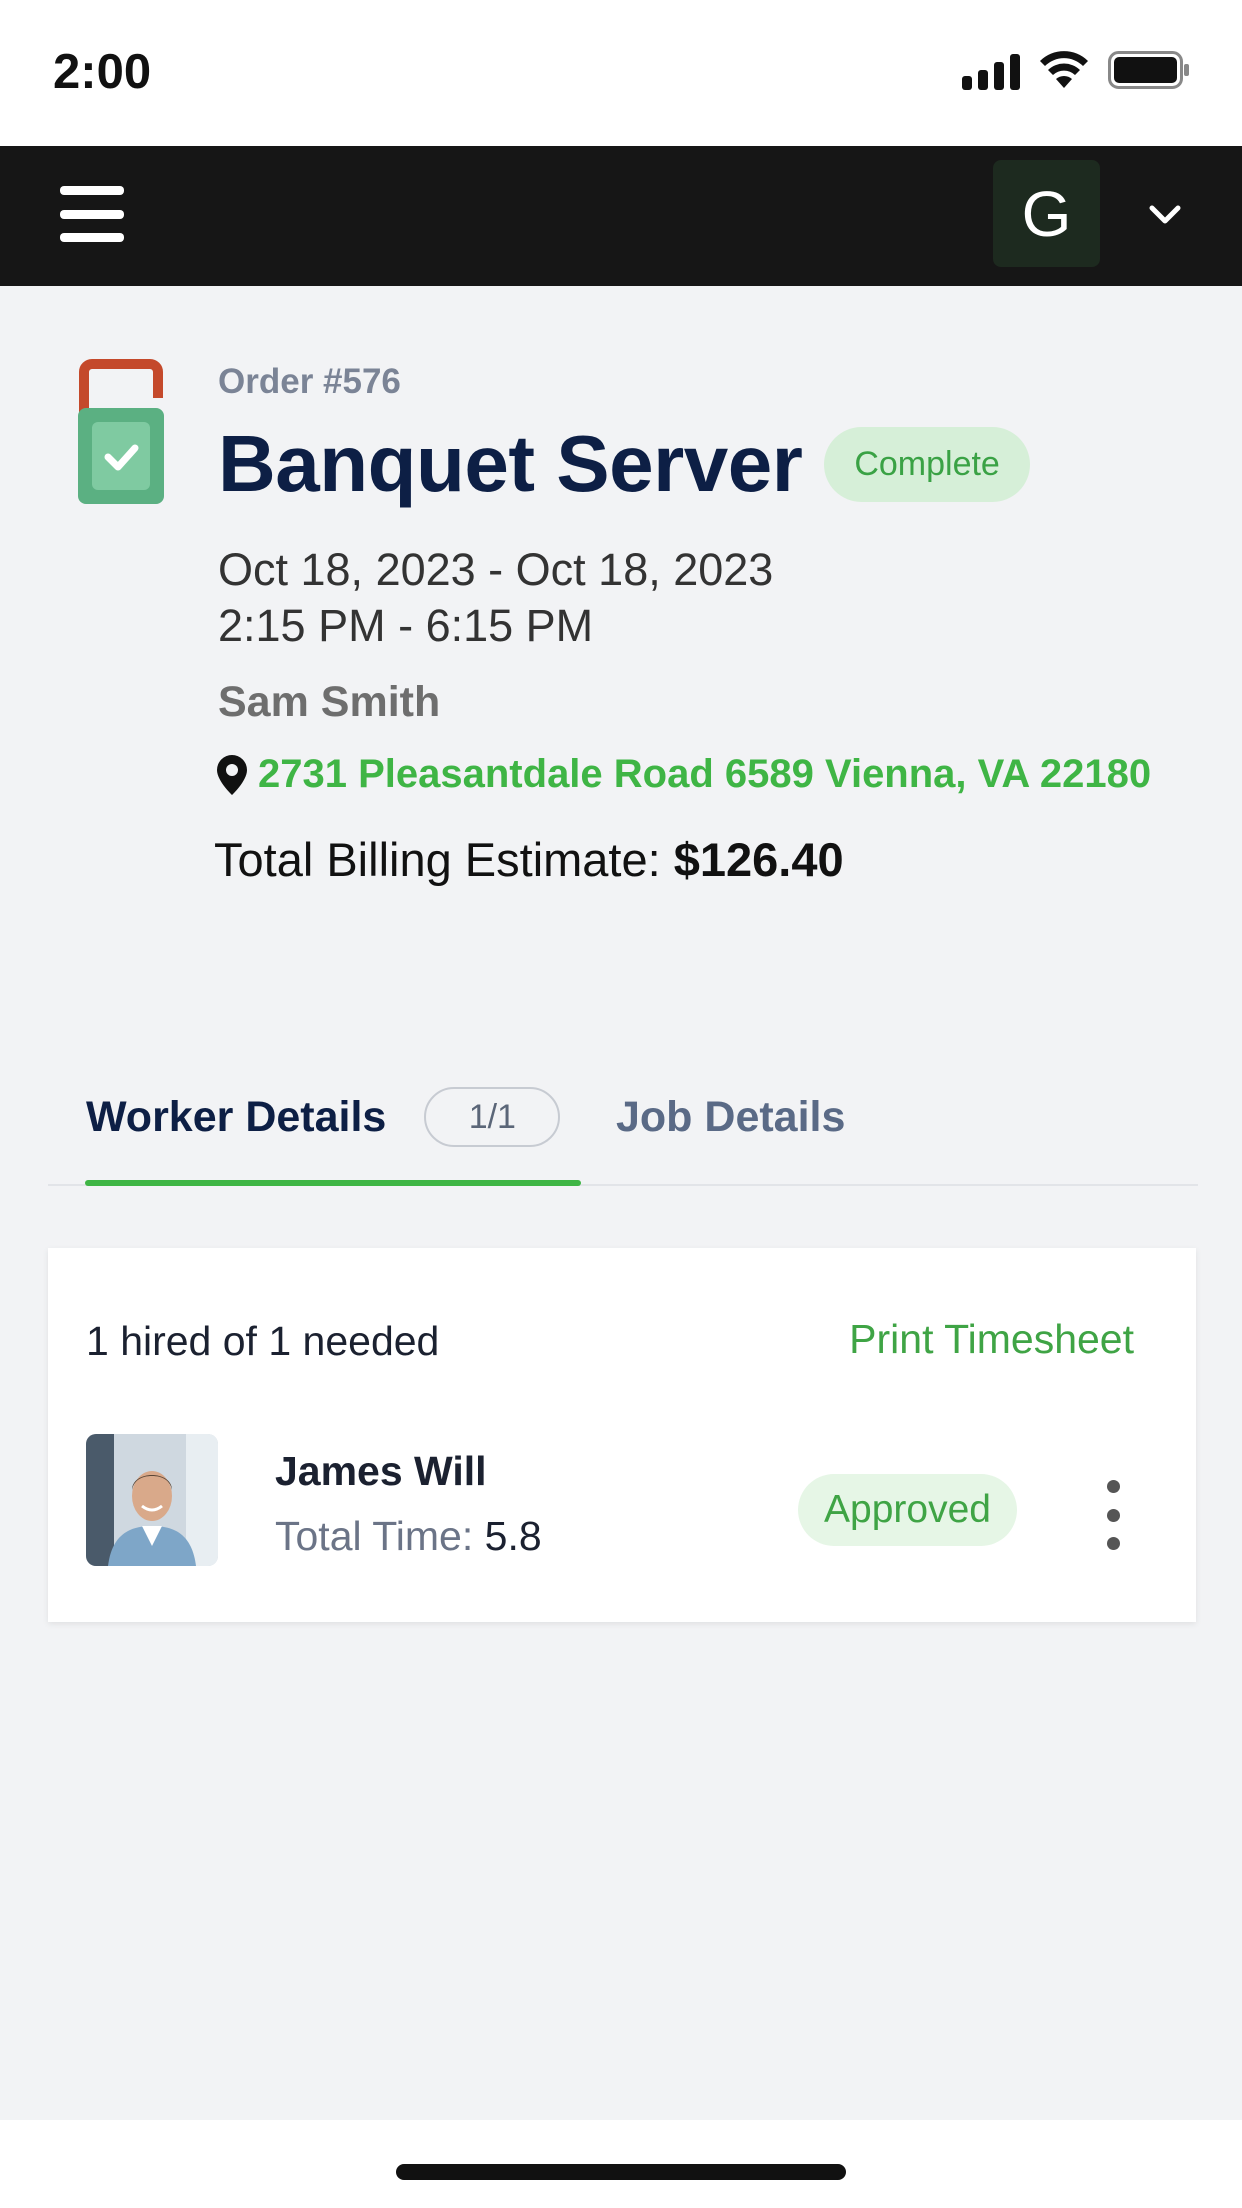 Image resolution: width=1242 pixels, height=2208 pixels. I want to click on top-nav-bar: G, so click(621, 216).